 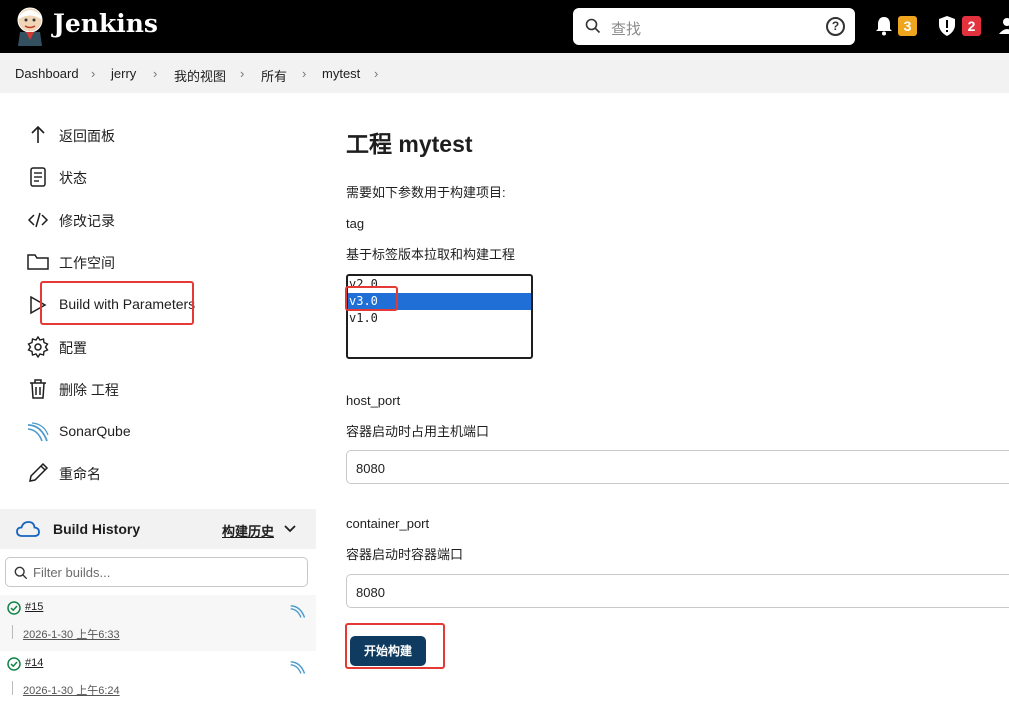 What do you see at coordinates (95, 431) in the screenshot?
I see `sidebar-item-label: SonarQube` at bounding box center [95, 431].